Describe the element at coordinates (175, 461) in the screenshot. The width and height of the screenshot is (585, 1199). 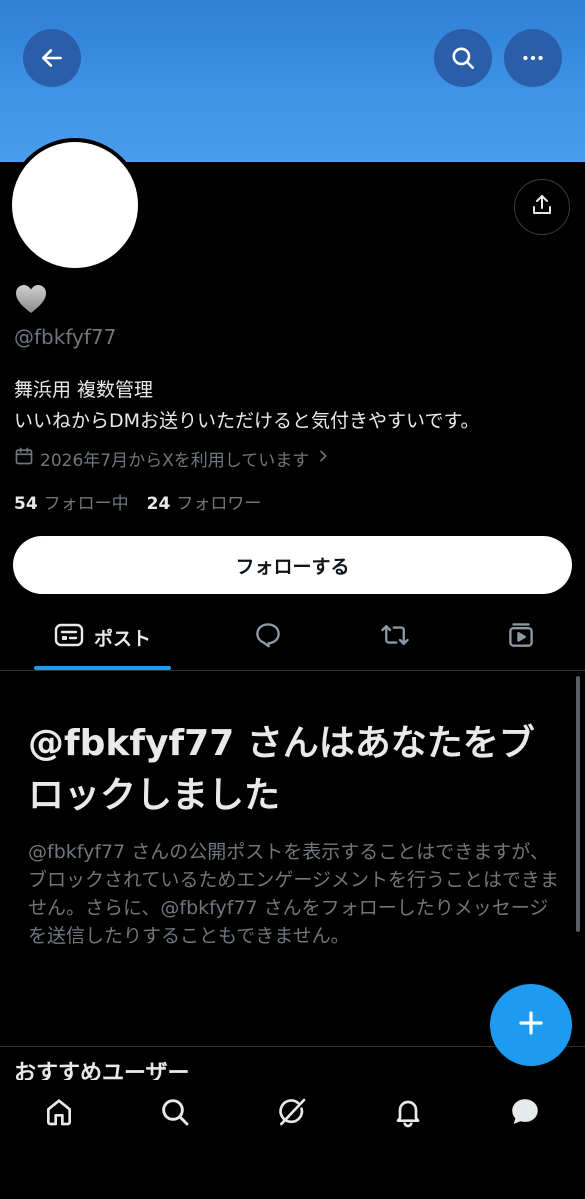
I see `joined-label: 2026年7月からXを利用しています` at that location.